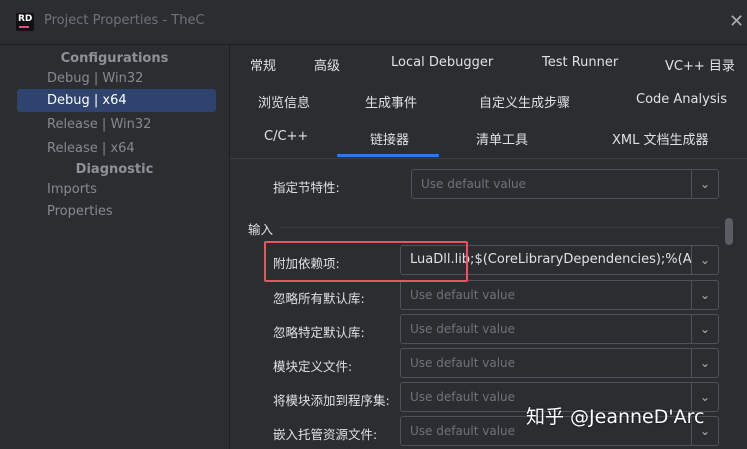  I want to click on sidebar-item-imports: Imports, so click(116, 189).